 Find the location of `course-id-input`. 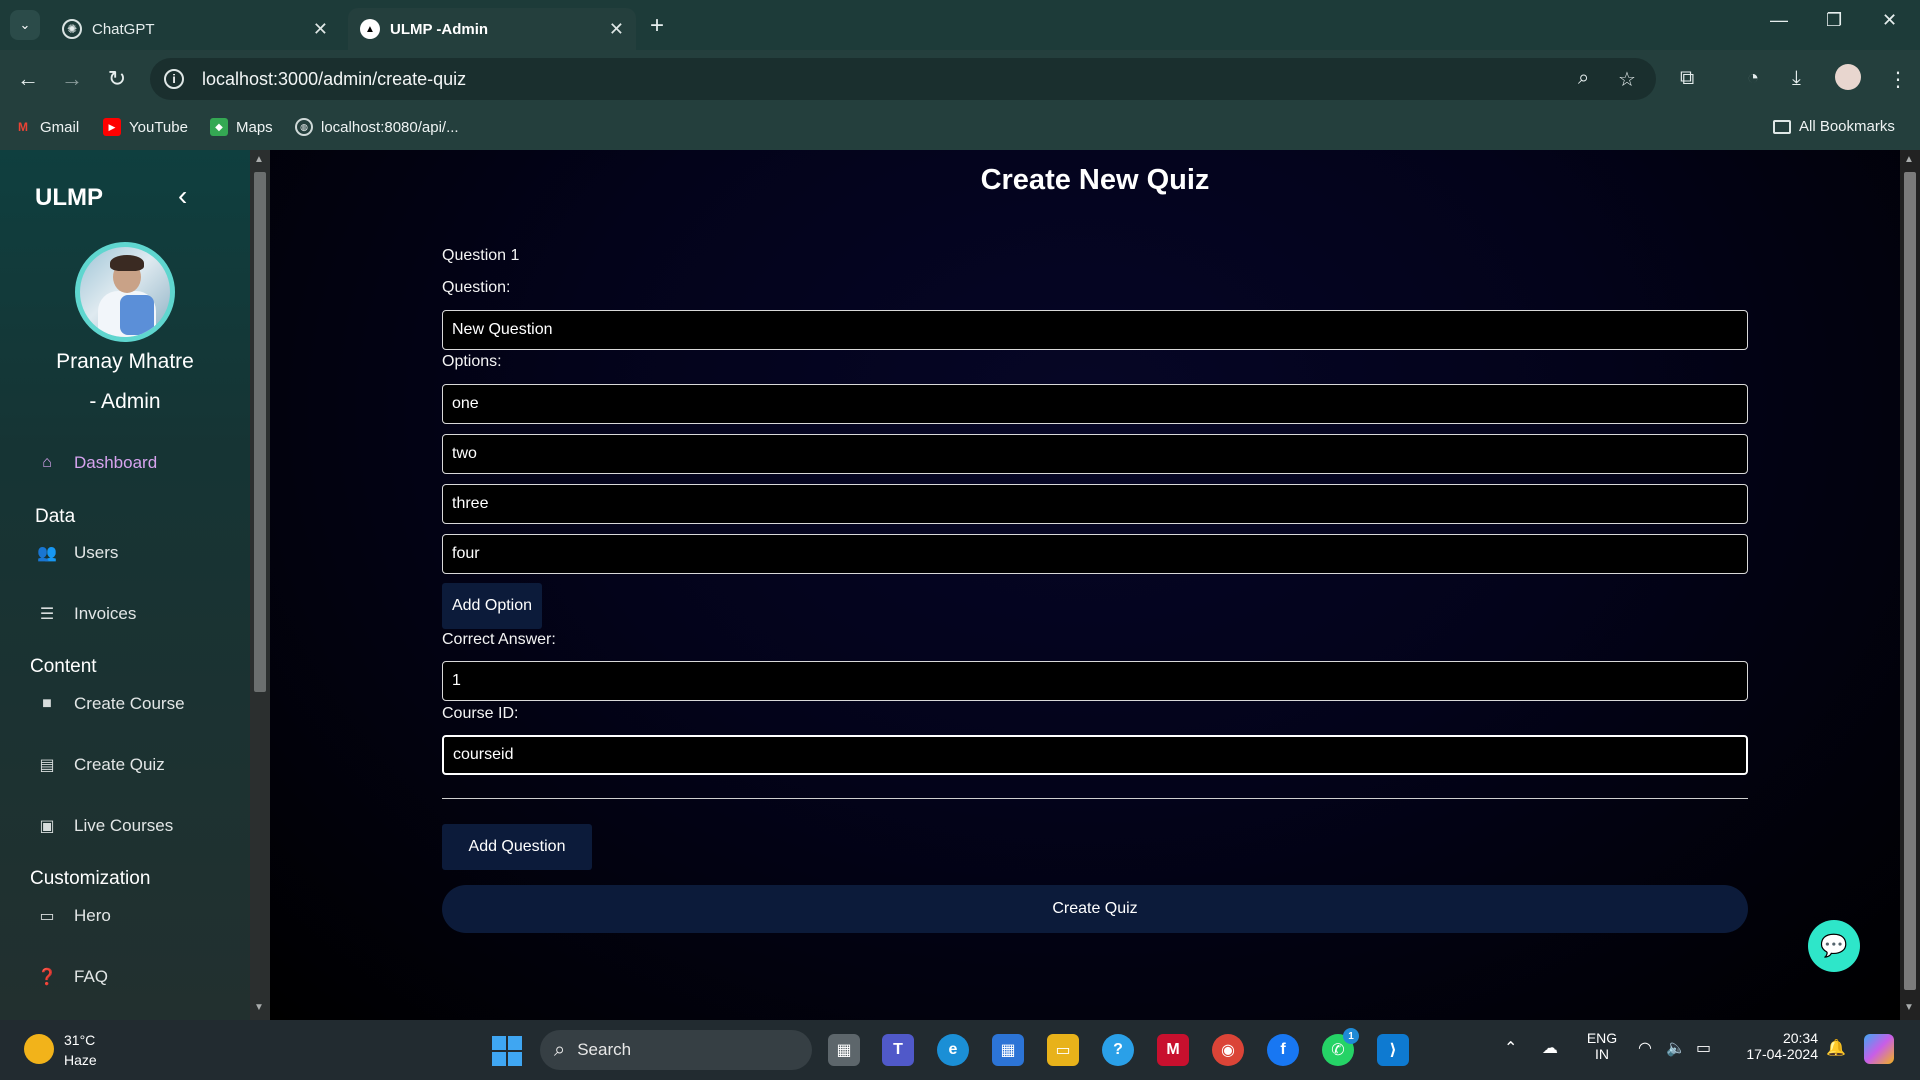

course-id-input is located at coordinates (1095, 755).